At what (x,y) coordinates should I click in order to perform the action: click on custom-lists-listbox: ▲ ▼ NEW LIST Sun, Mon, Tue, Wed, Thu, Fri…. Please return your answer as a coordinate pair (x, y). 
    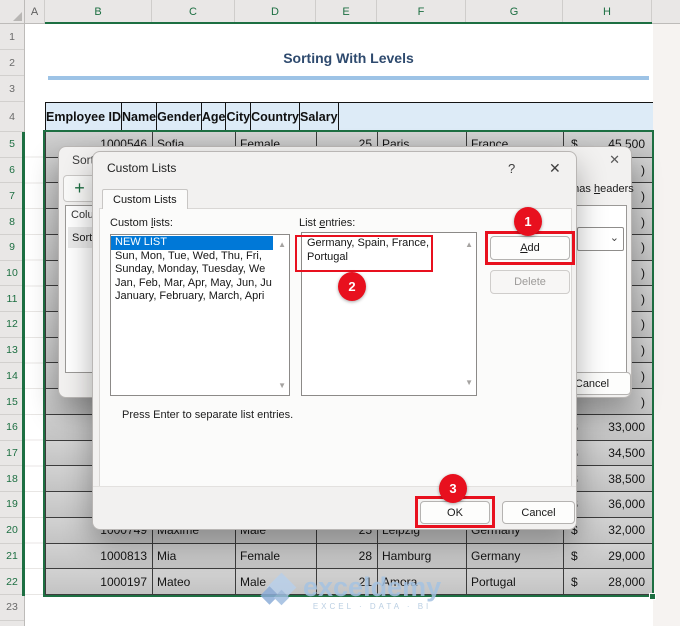
    Looking at the image, I should click on (200, 315).